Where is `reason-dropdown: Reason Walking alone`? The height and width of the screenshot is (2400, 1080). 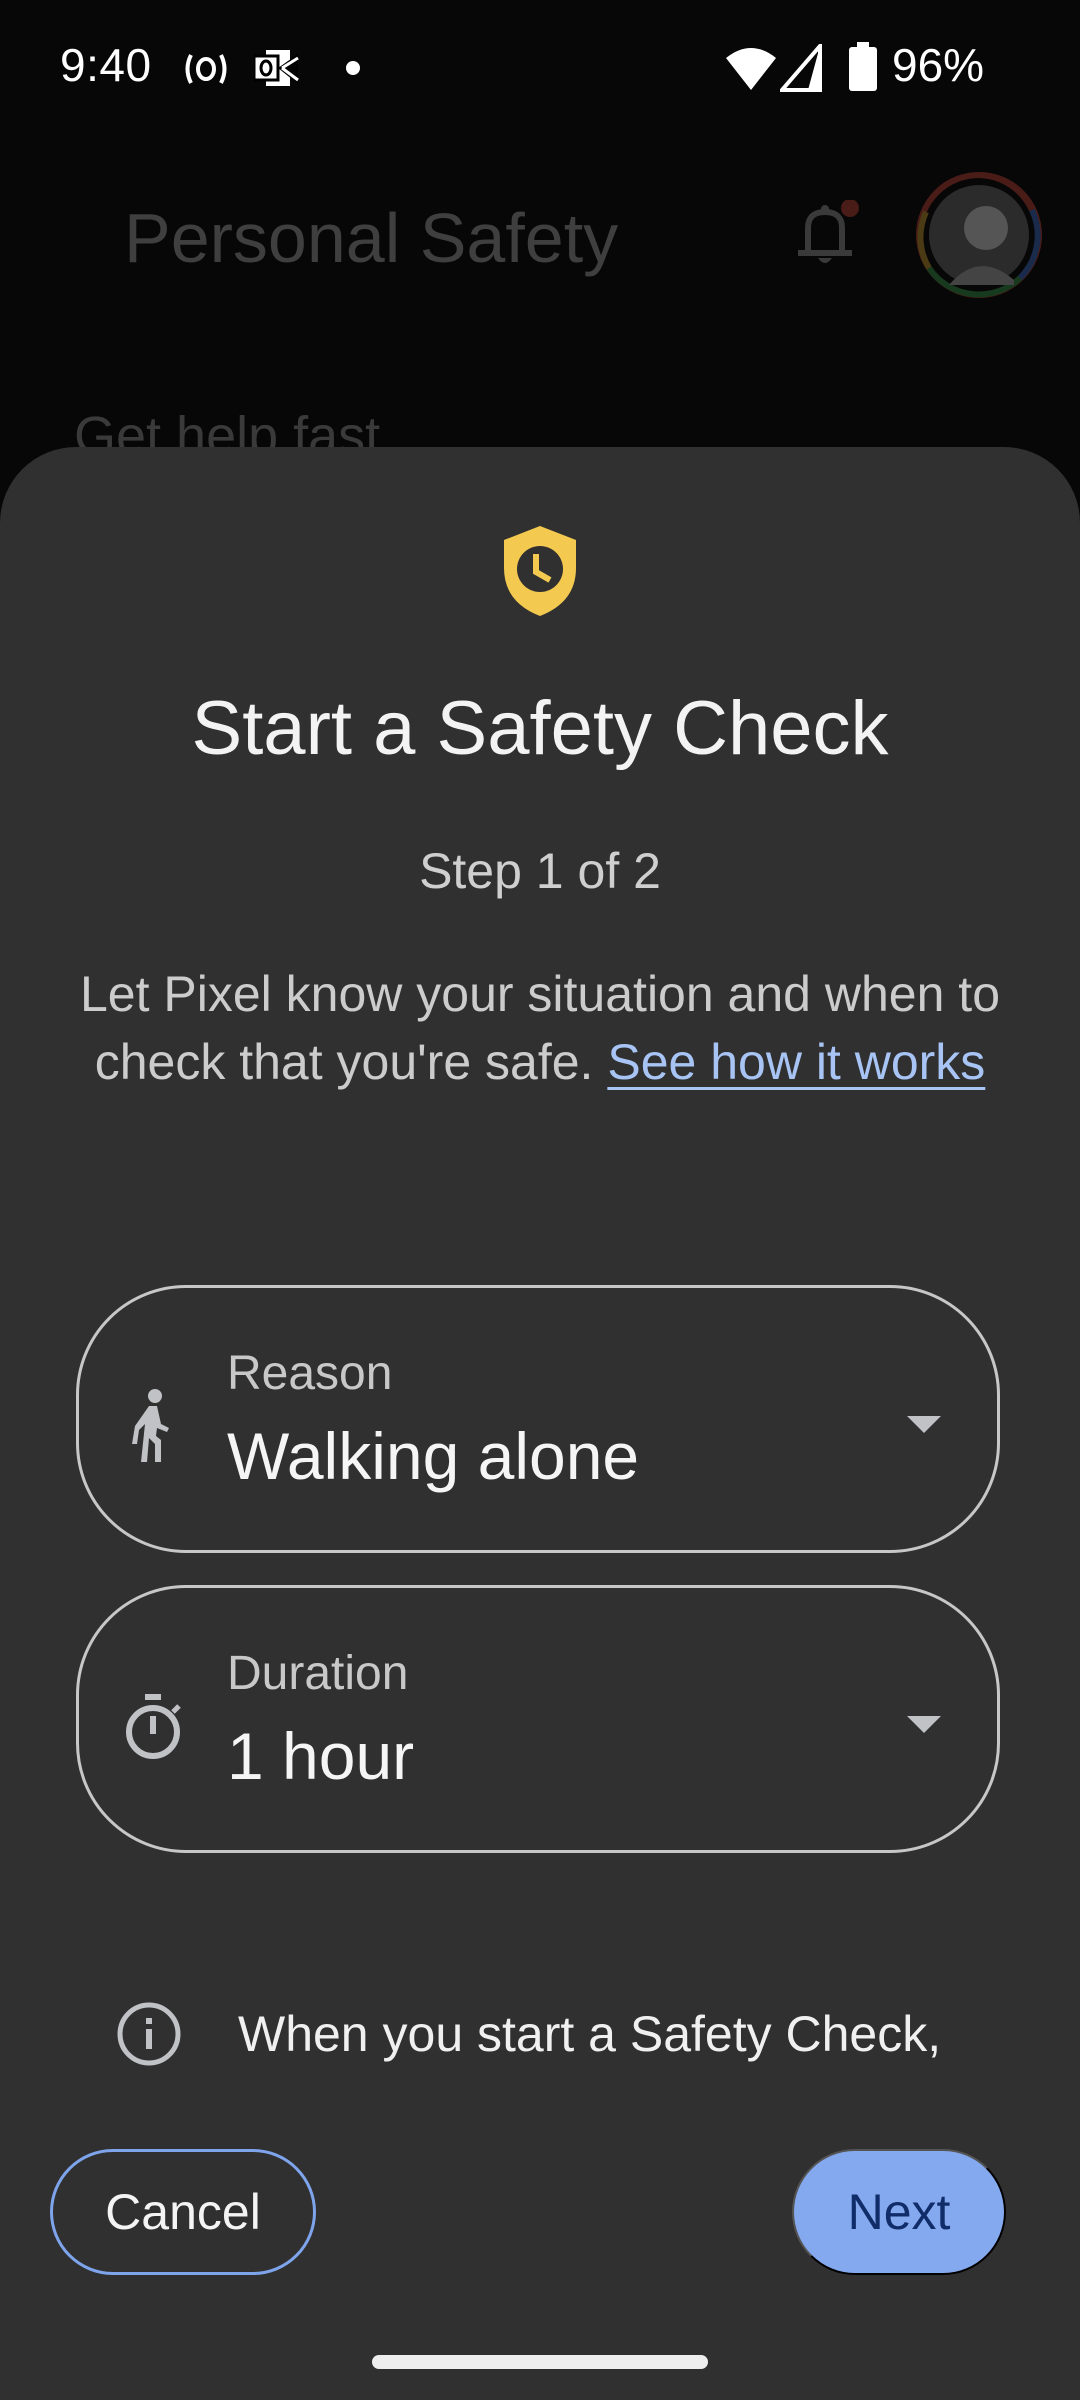 reason-dropdown: Reason Walking alone is located at coordinates (538, 1419).